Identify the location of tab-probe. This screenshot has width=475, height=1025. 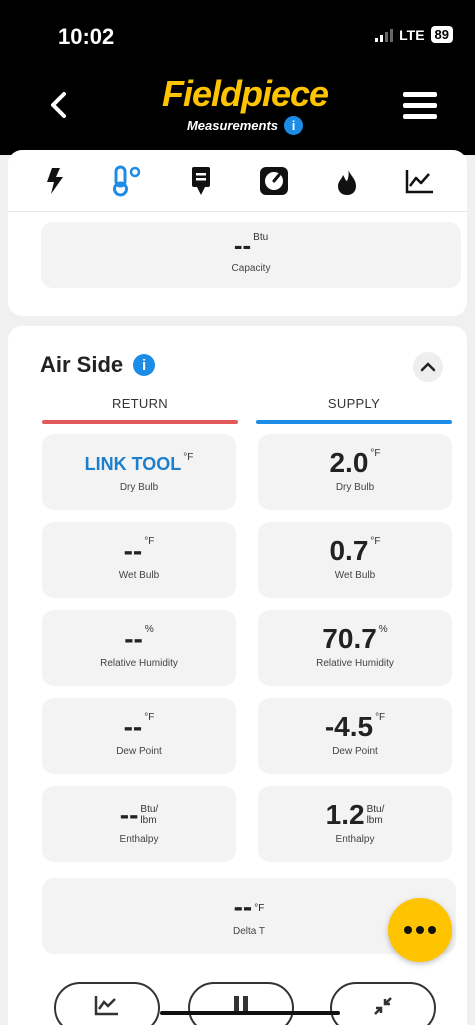
(201, 181).